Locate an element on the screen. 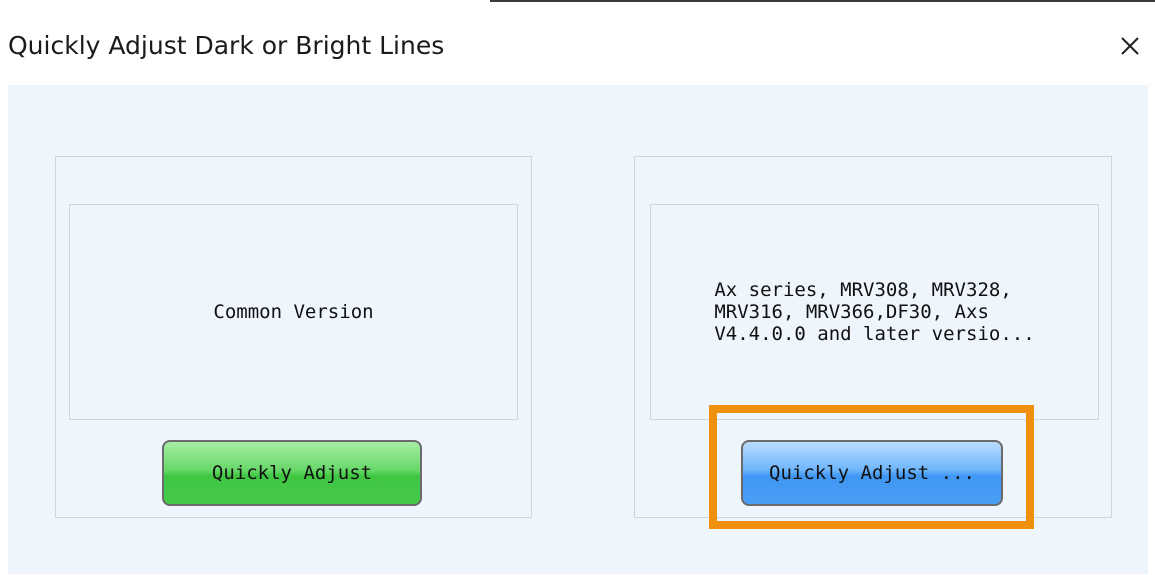  option-description-box: Common Version is located at coordinates (293, 312).